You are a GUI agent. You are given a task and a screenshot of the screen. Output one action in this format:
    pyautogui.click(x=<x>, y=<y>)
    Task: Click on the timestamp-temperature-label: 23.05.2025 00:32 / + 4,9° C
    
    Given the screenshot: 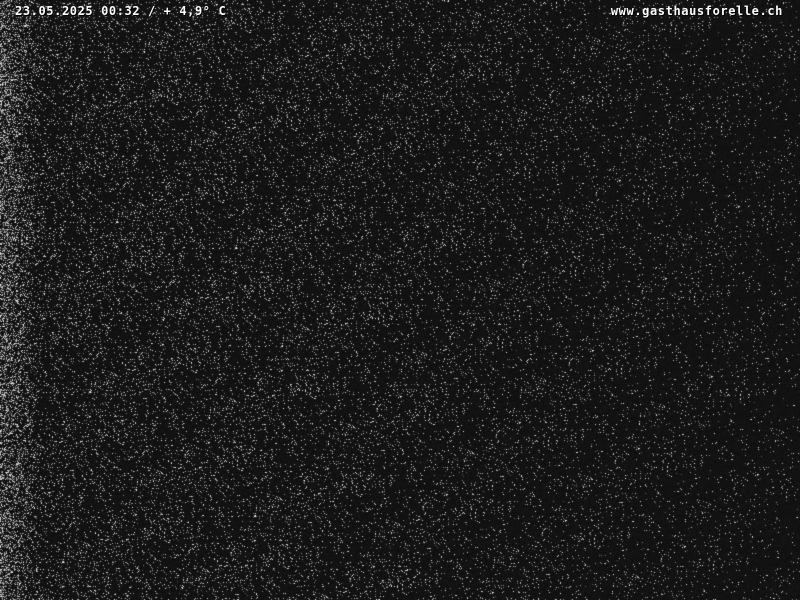 What is the action you would take?
    pyautogui.click(x=121, y=11)
    